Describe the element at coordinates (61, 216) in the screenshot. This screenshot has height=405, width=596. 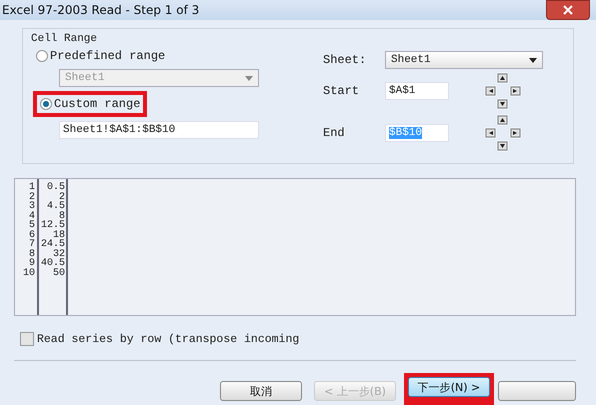
I see `data-cell: 8` at that location.